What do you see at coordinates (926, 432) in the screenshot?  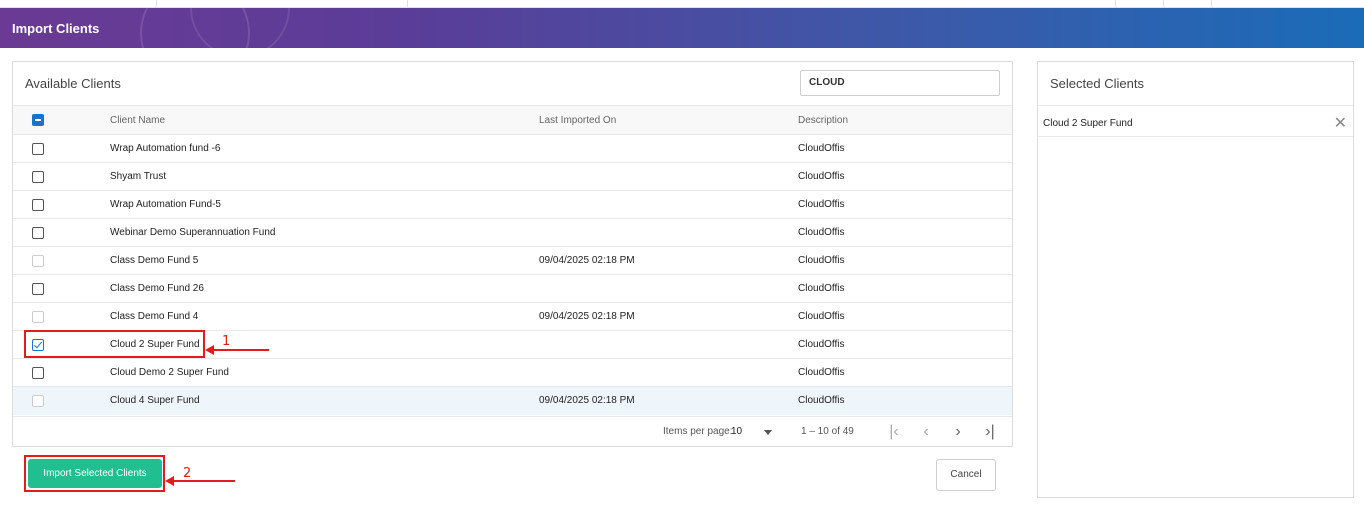 I see `previous-page-icon: ‹` at bounding box center [926, 432].